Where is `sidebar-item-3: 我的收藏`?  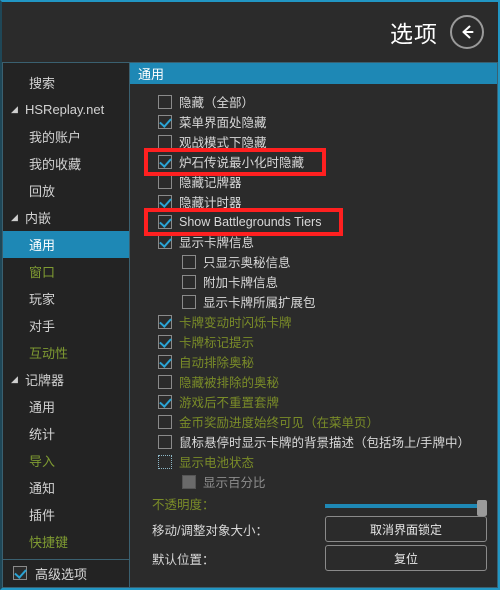 sidebar-item-3: 我的收藏 is located at coordinates (66, 163).